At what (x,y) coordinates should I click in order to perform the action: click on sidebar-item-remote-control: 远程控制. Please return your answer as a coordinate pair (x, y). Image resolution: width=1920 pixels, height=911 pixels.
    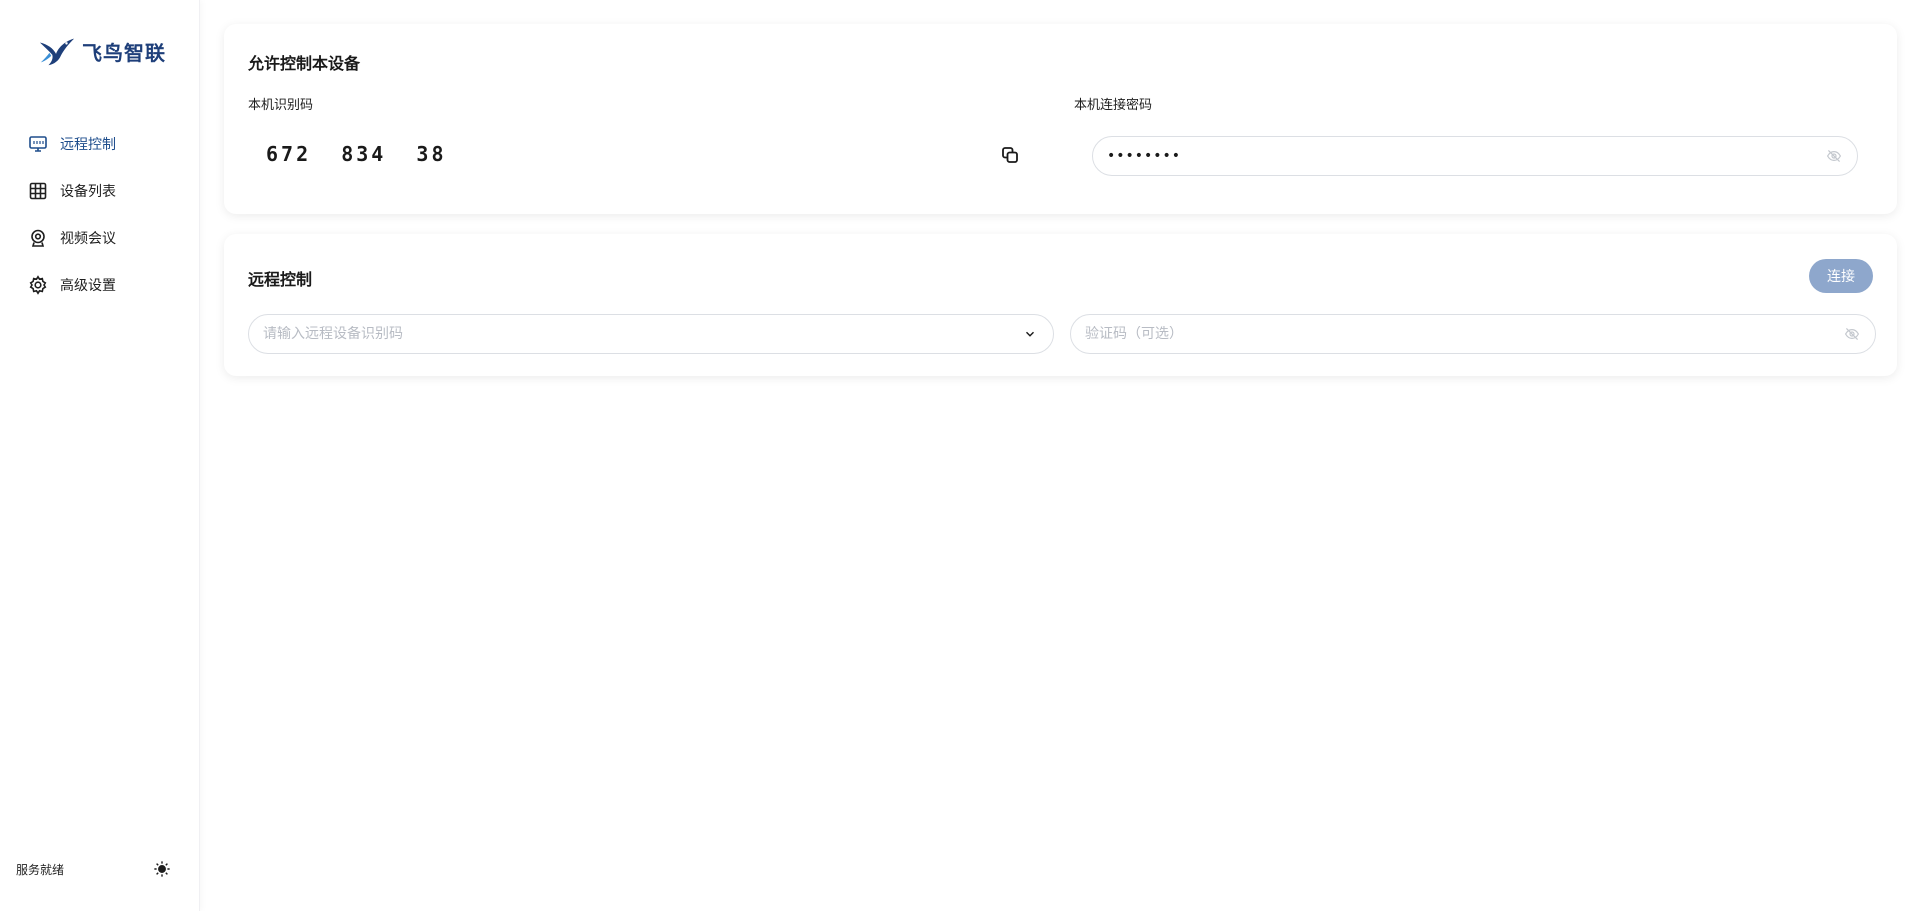
    Looking at the image, I should click on (100, 143).